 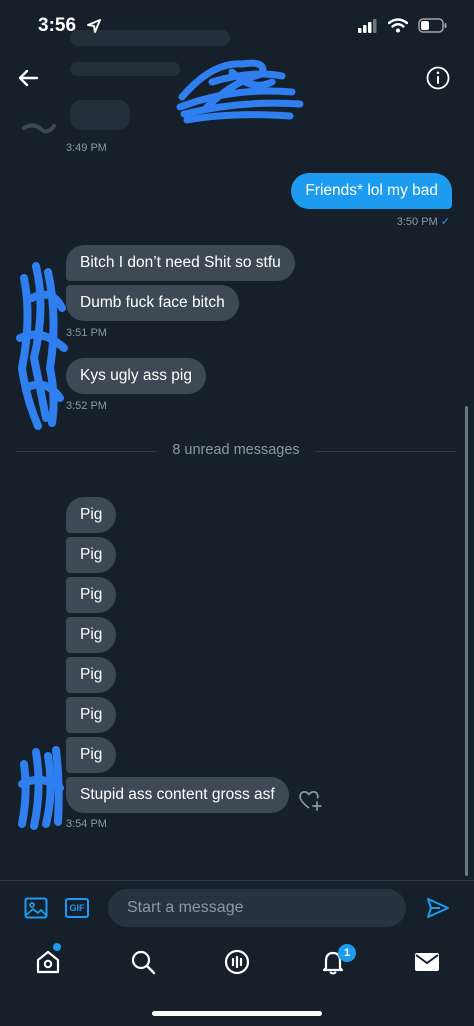 What do you see at coordinates (36, 908) in the screenshot?
I see `image-icon` at bounding box center [36, 908].